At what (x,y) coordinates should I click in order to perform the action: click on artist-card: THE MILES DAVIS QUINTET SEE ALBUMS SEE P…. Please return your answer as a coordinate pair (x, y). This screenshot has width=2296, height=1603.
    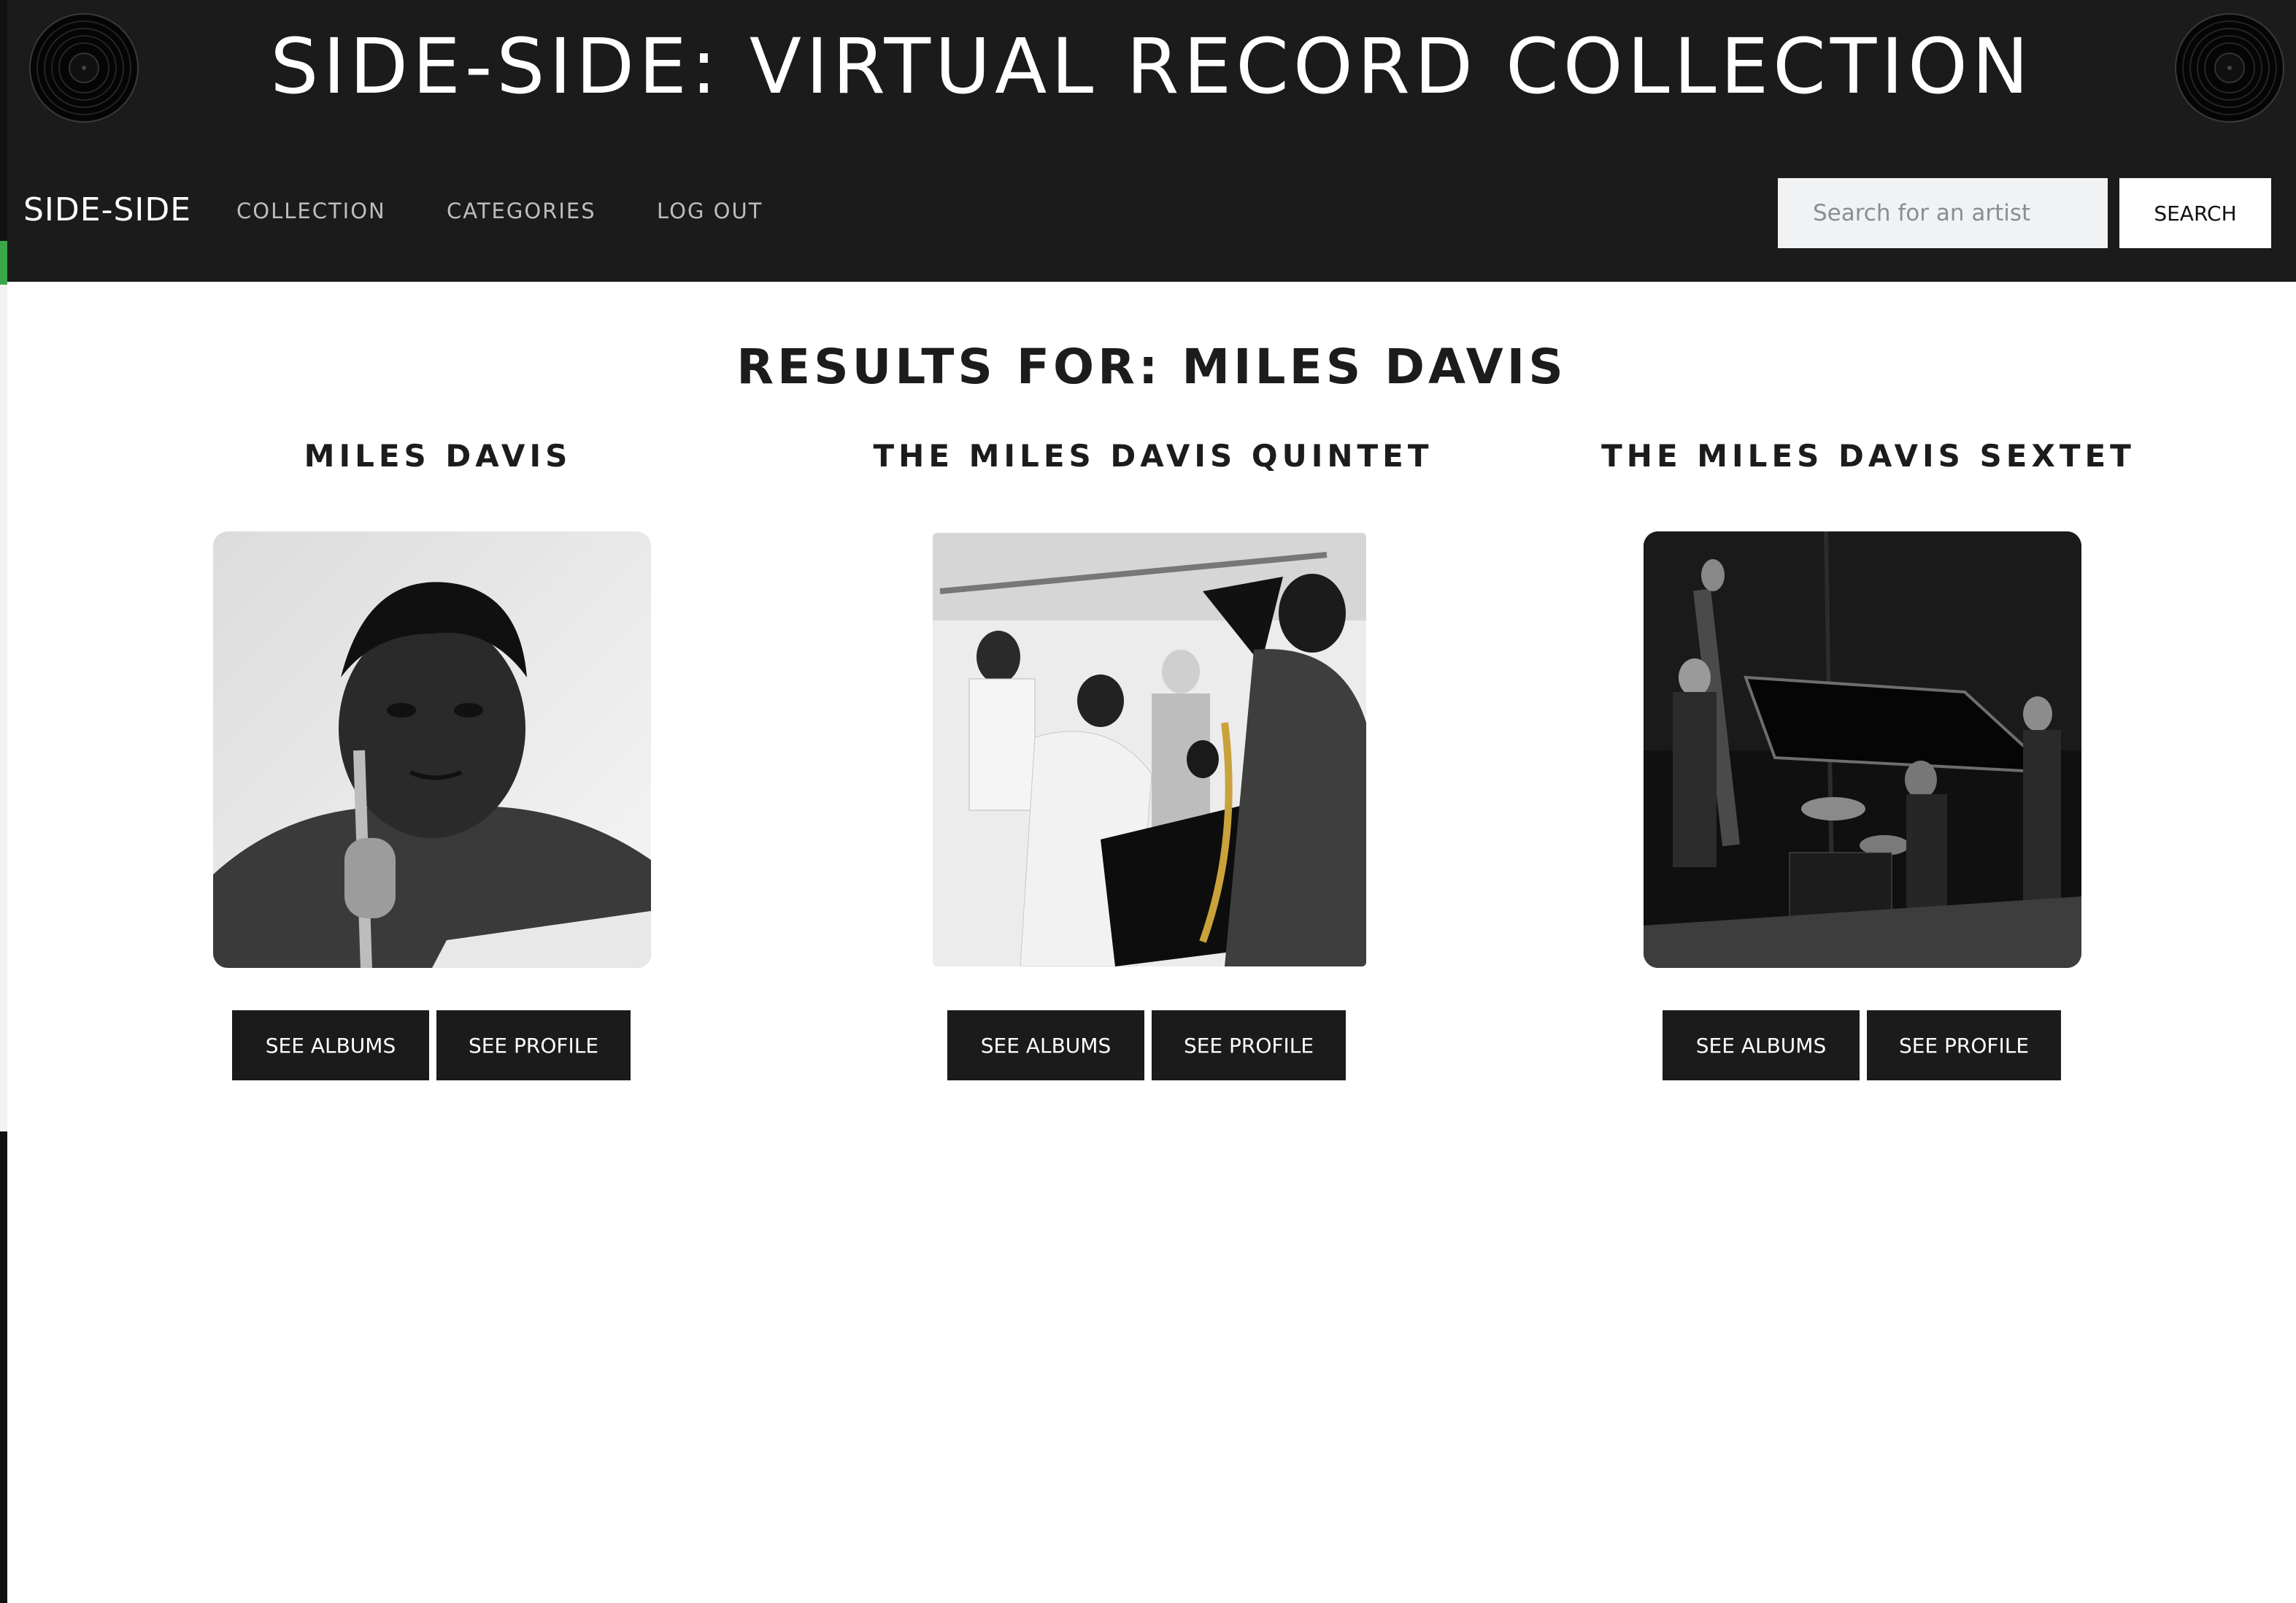
    Looking at the image, I should click on (1153, 766).